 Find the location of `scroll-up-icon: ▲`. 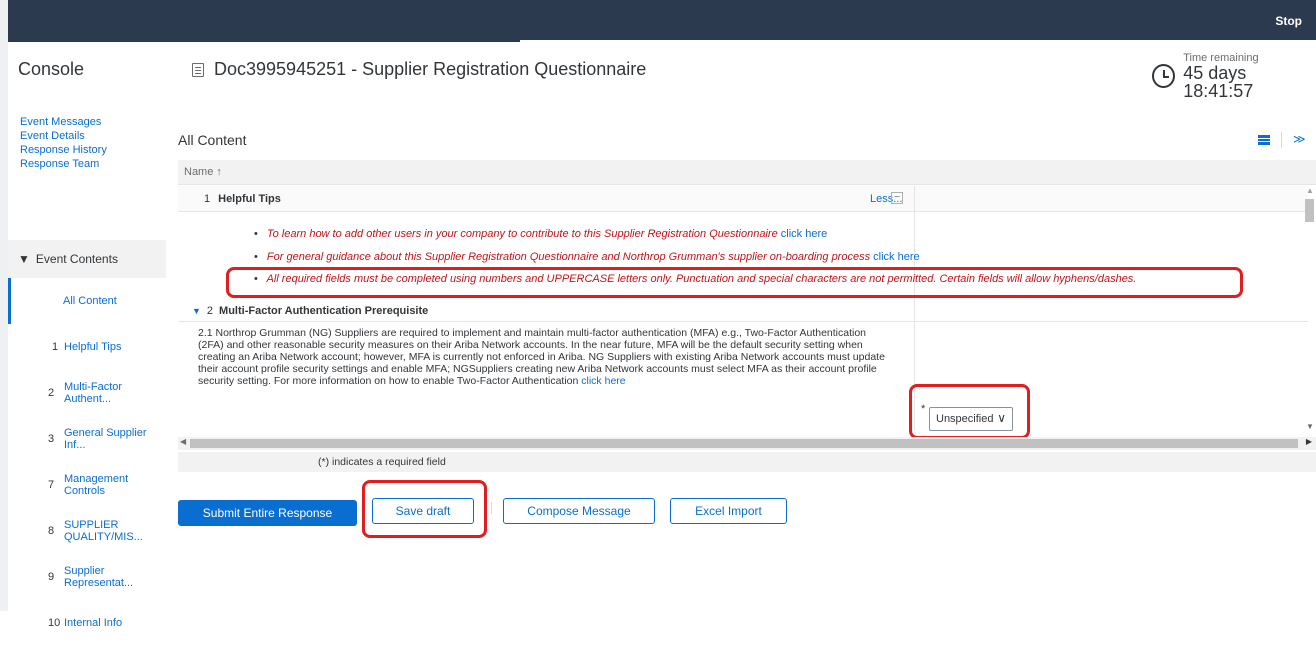

scroll-up-icon: ▲ is located at coordinates (1310, 190).